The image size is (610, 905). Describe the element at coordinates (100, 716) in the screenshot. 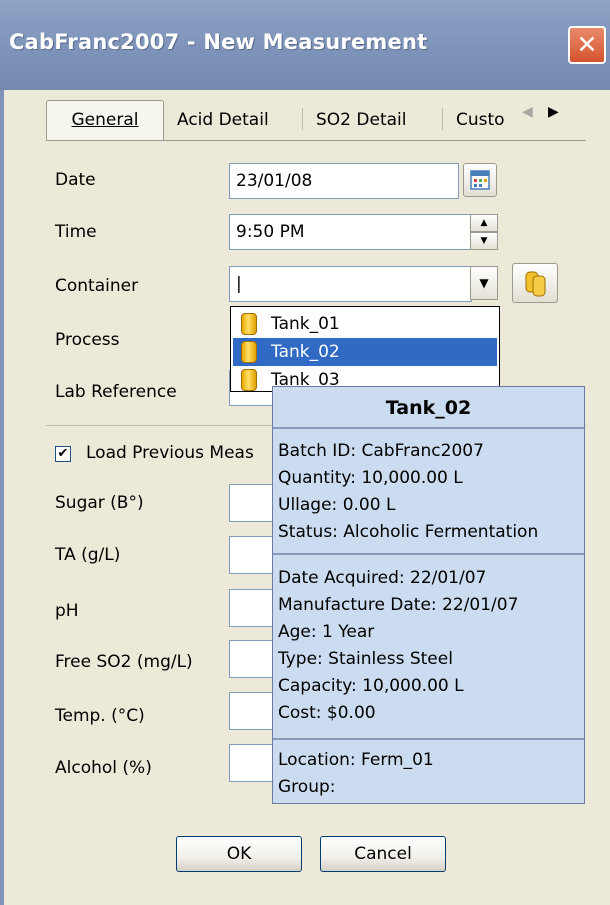

I see `temp-label: Temp. (°C)` at that location.